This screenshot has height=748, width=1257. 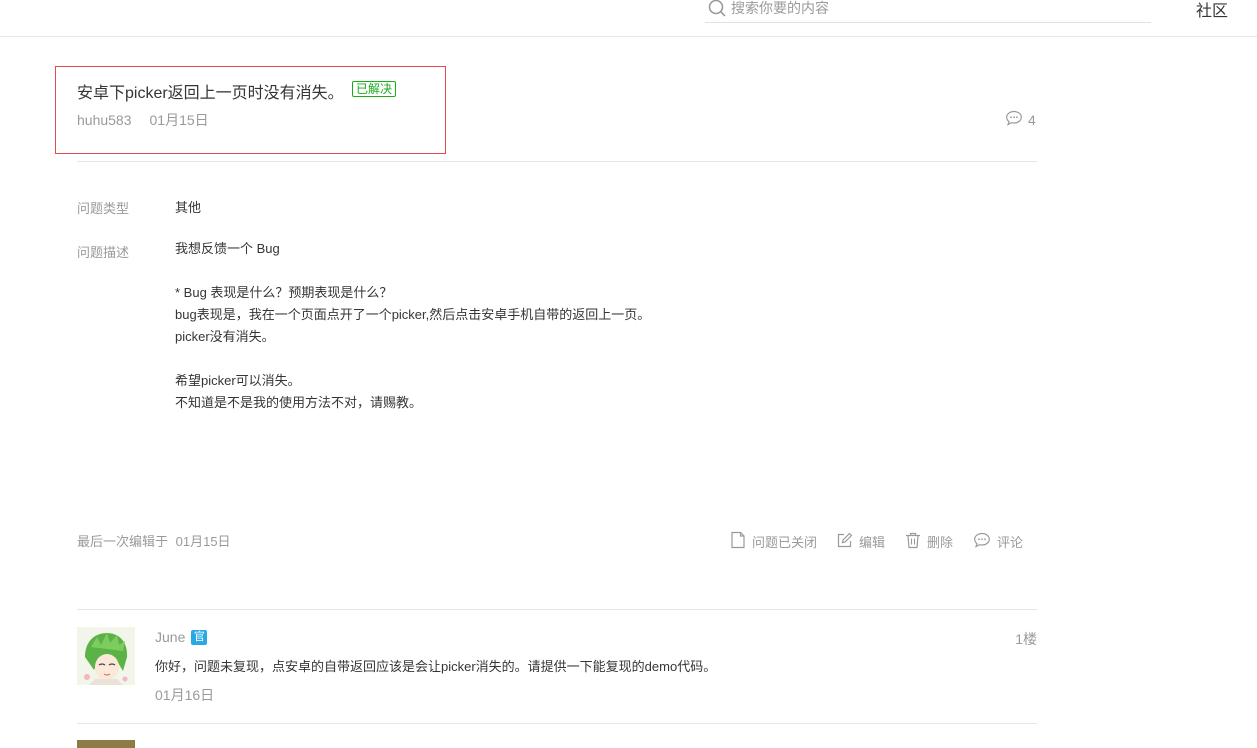 What do you see at coordinates (785, 542) in the screenshot?
I see `close-question-label: 问题已关闭` at bounding box center [785, 542].